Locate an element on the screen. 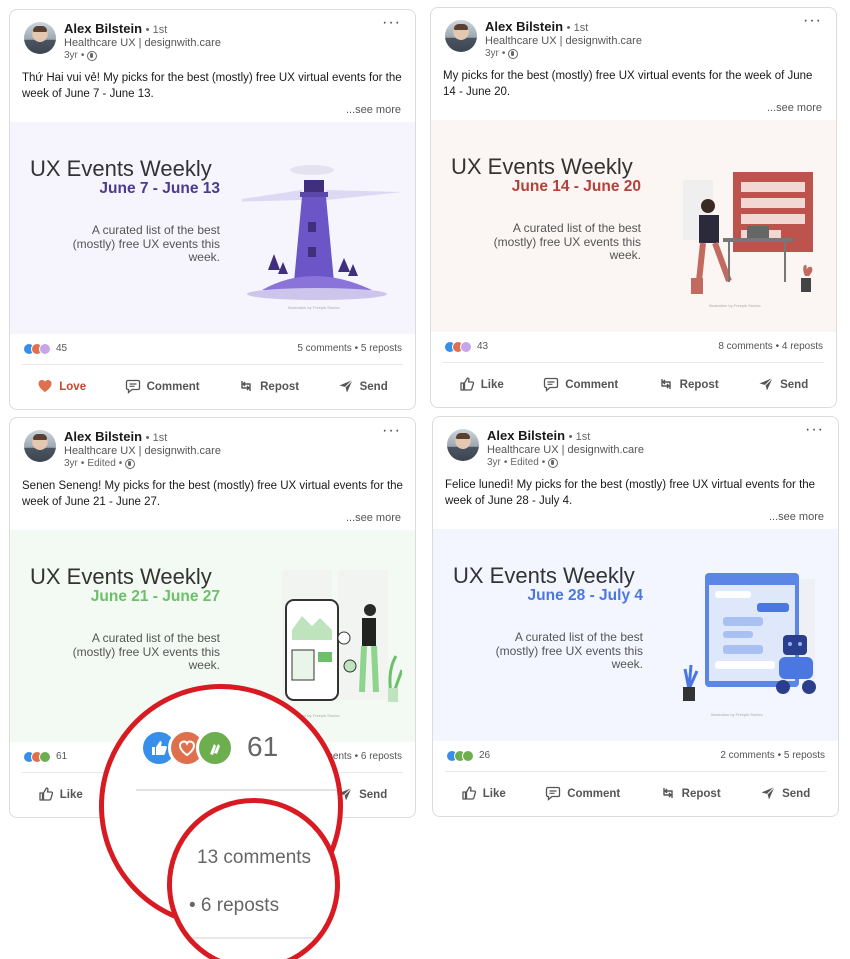 This screenshot has height=959, width=850. comments-count: 2 comments is located at coordinates (747, 755).